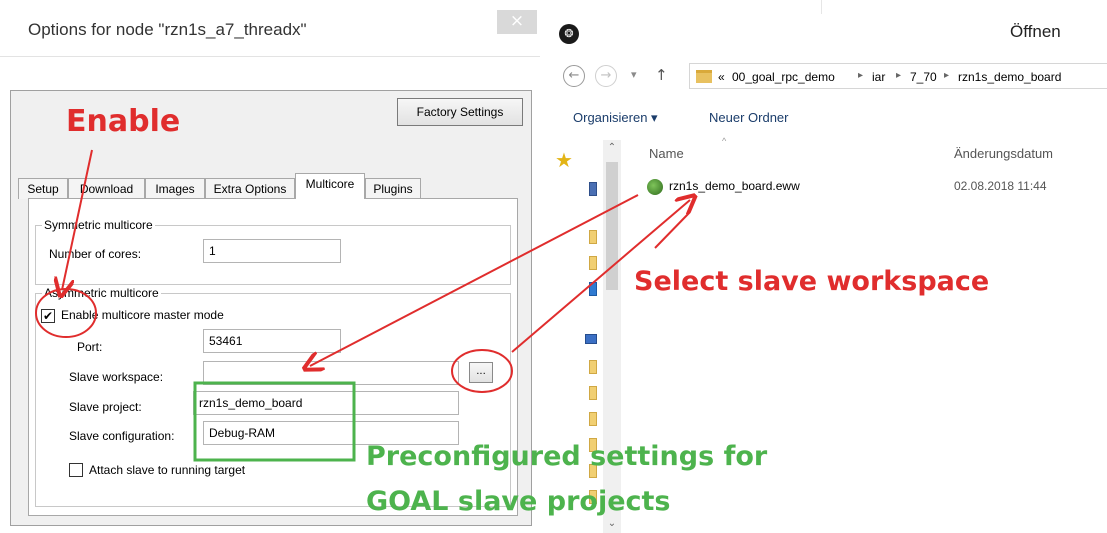 This screenshot has height=533, width=1107. What do you see at coordinates (606, 76) in the screenshot?
I see `forward-button: →` at bounding box center [606, 76].